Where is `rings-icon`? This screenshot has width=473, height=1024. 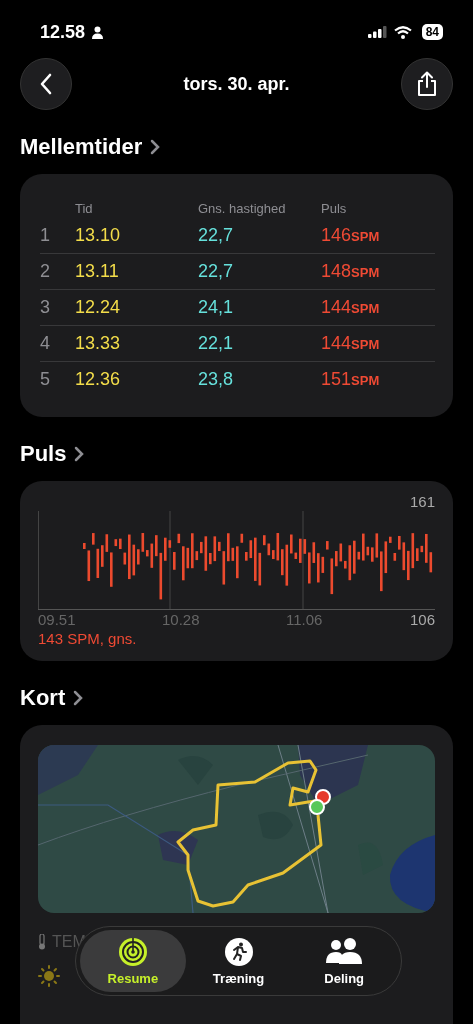 rings-icon is located at coordinates (132, 951).